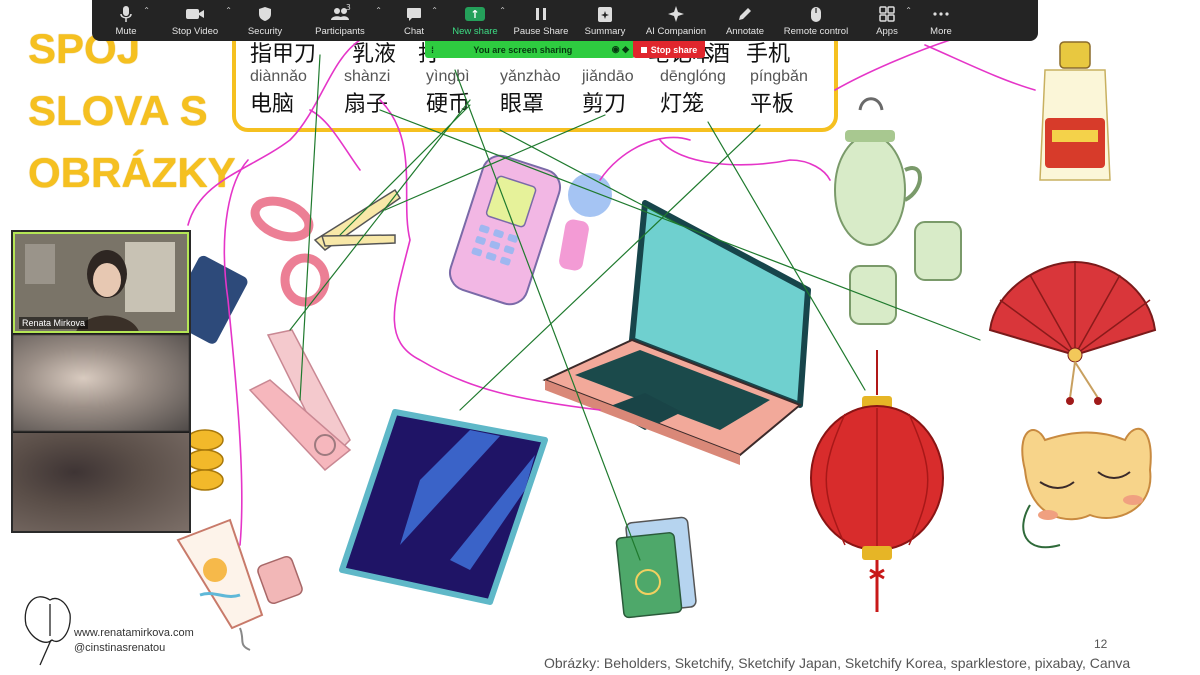 This screenshot has width=1200, height=675. I want to click on participants-button: 3 ⌃ Participants, so click(340, 20).